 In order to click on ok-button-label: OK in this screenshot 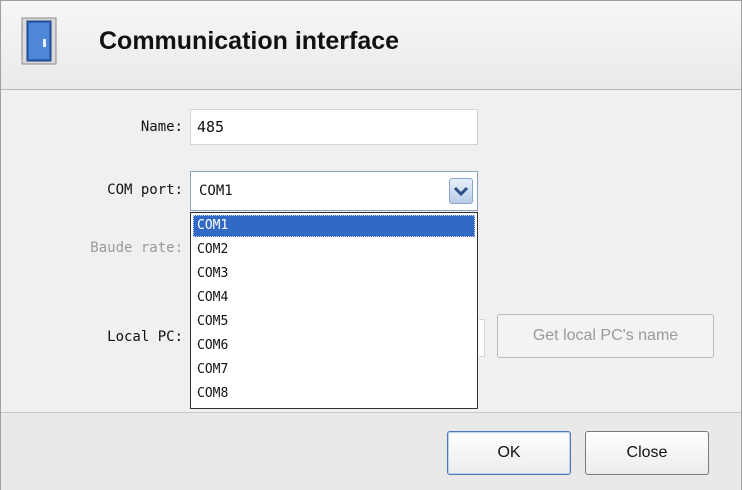, I will do `click(509, 452)`.